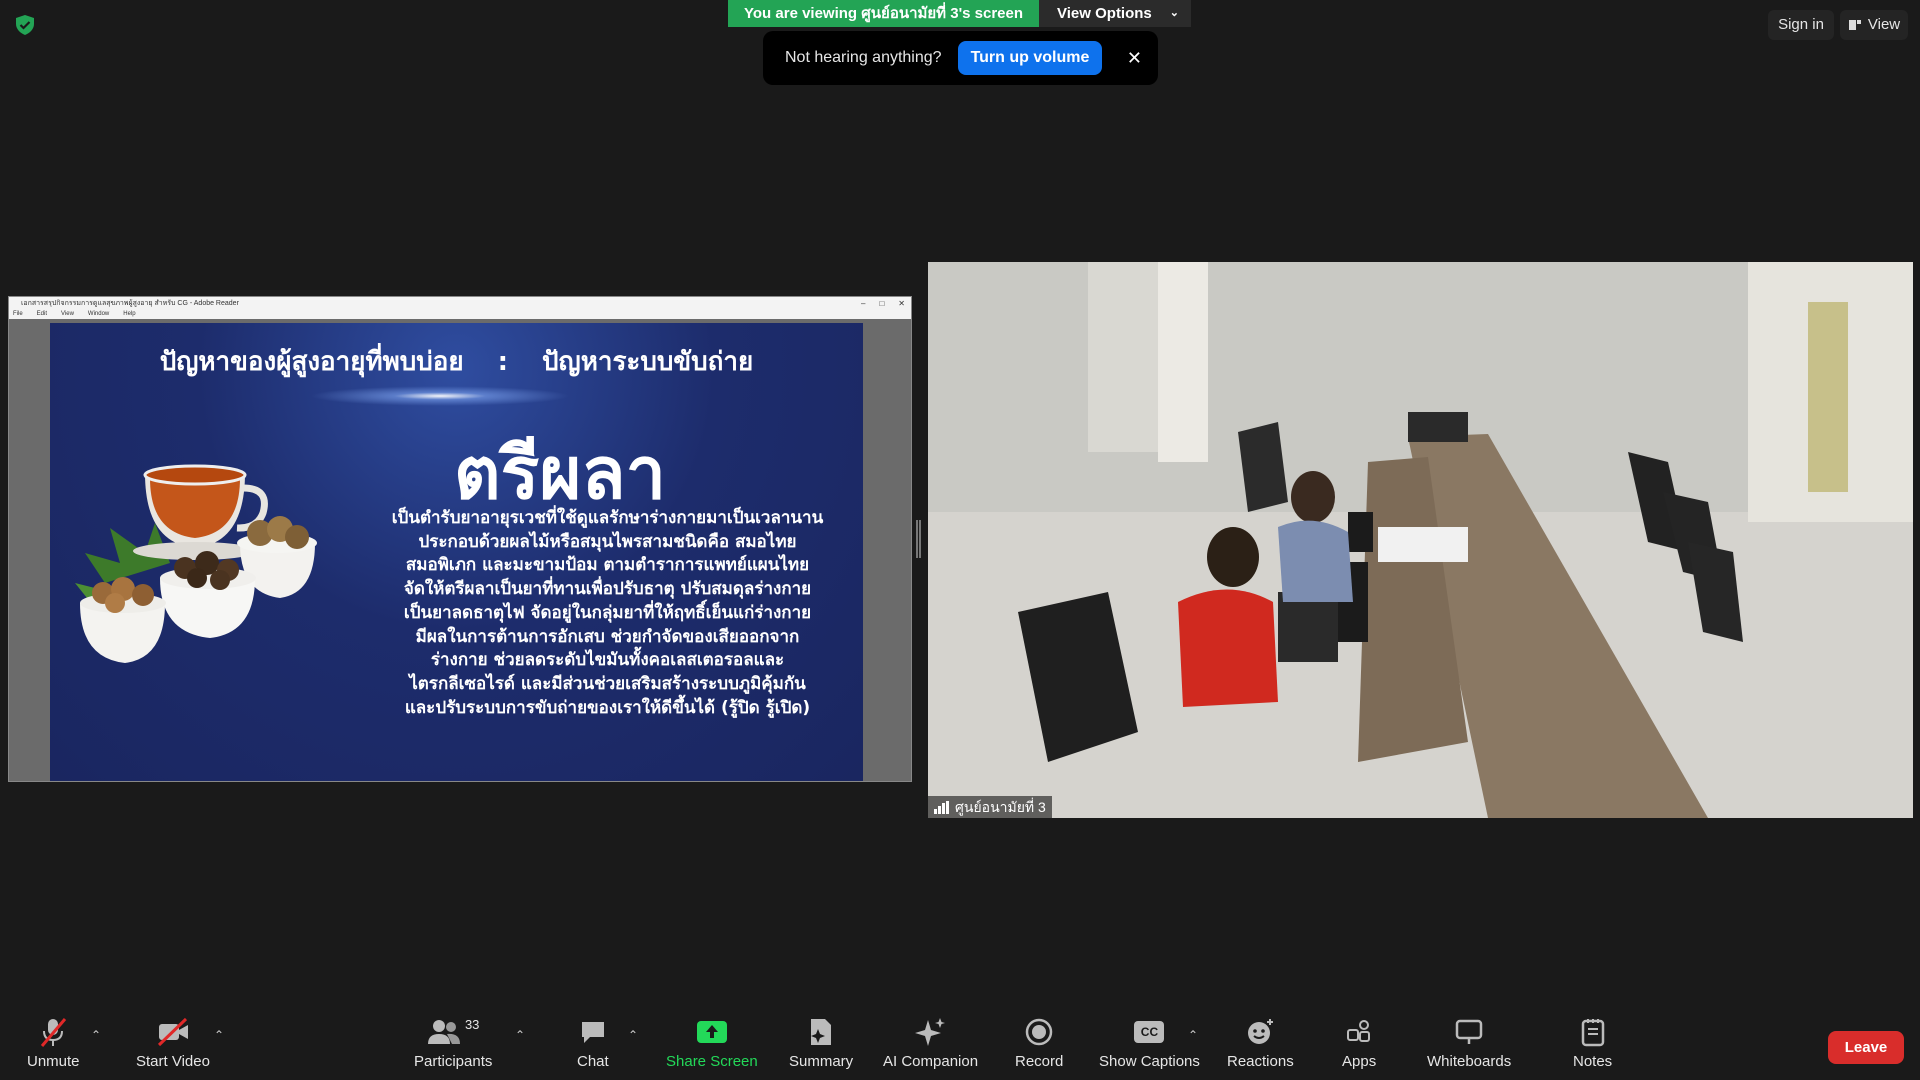 Image resolution: width=1920 pixels, height=1080 pixels. I want to click on start-video-label: Start Video, so click(173, 1061).